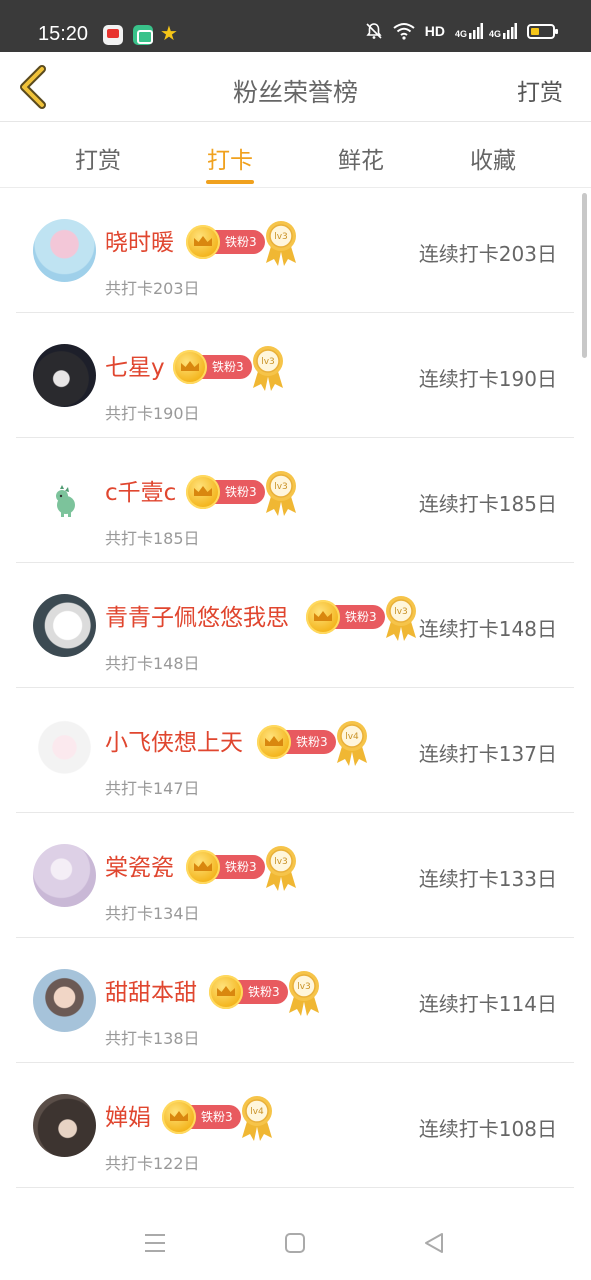 Image resolution: width=591 pixels, height=1280 pixels. What do you see at coordinates (152, 663) in the screenshot?
I see `total-checkin: 共打卡148日` at bounding box center [152, 663].